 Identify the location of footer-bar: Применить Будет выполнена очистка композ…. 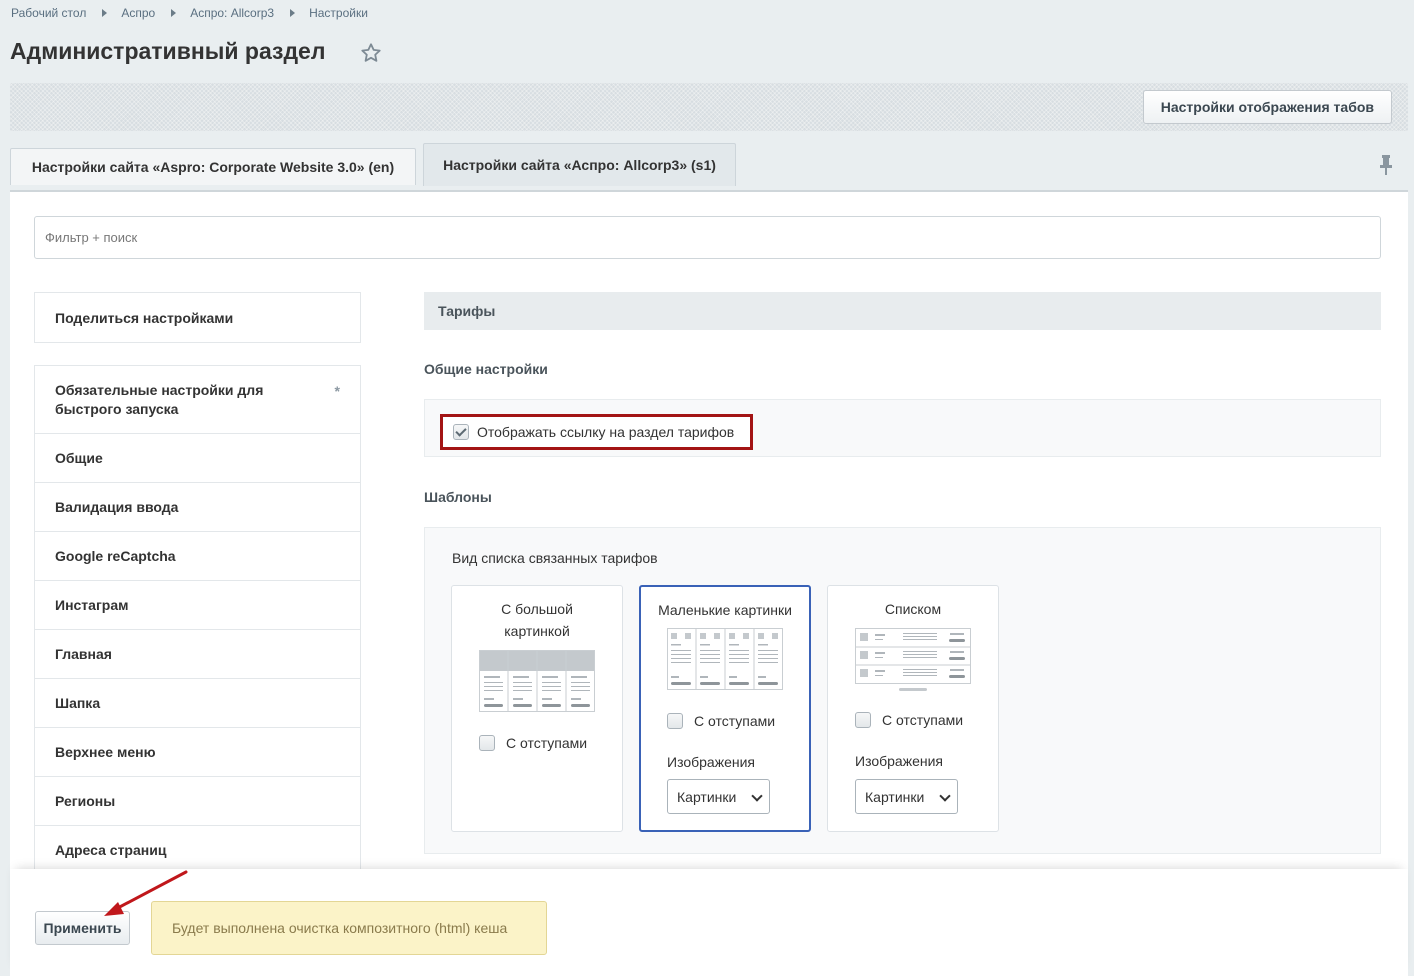
(709, 922).